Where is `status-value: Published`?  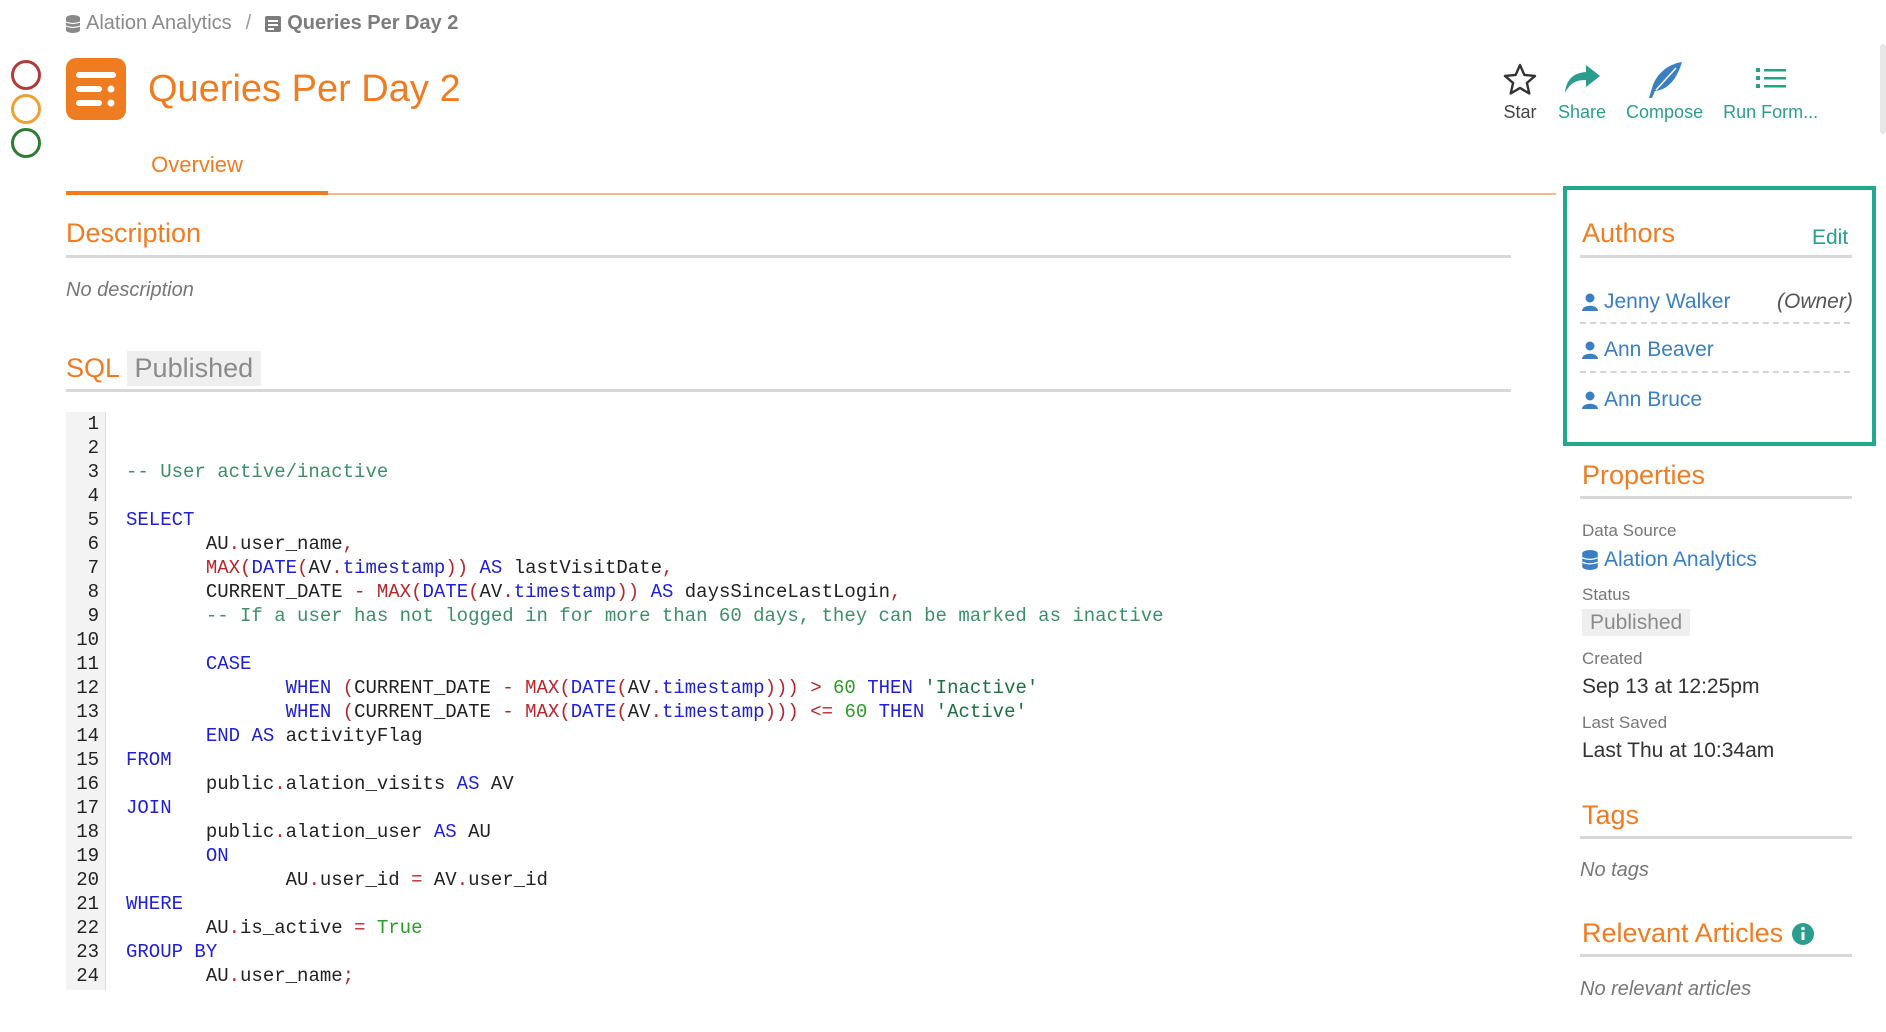
status-value: Published is located at coordinates (1636, 622).